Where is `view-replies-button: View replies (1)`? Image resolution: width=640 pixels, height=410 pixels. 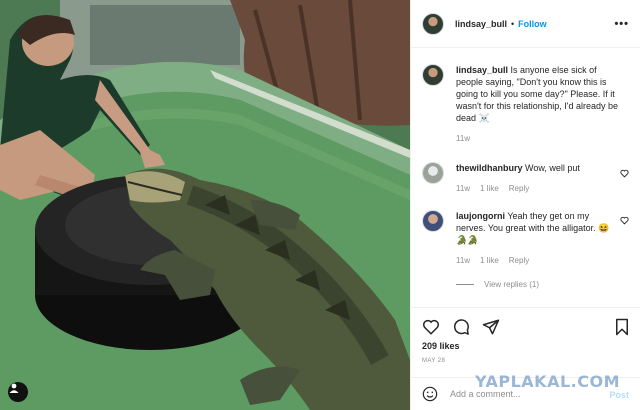 view-replies-button: View replies (1) is located at coordinates (497, 284).